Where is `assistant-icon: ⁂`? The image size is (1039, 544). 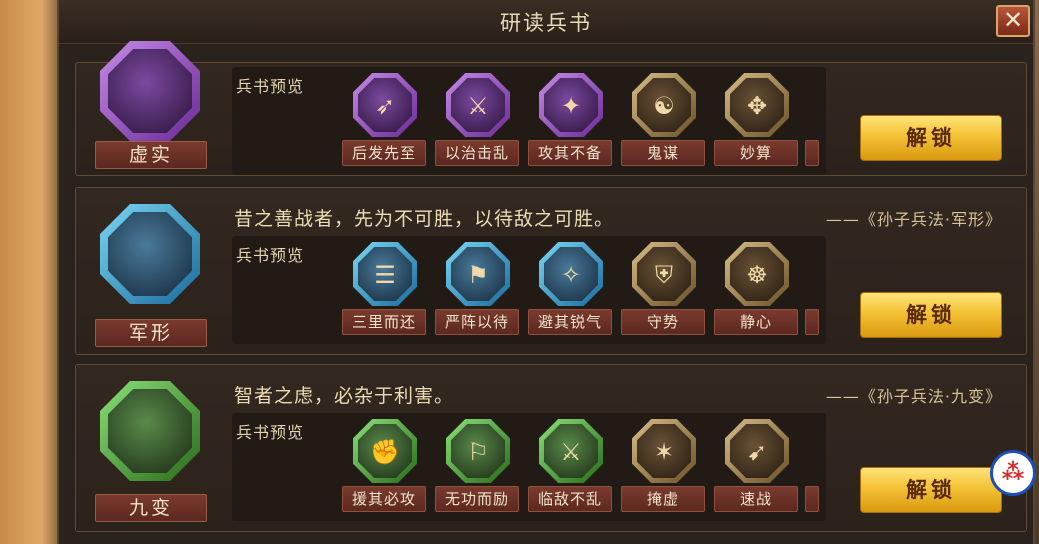
assistant-icon: ⁂ is located at coordinates (1013, 472).